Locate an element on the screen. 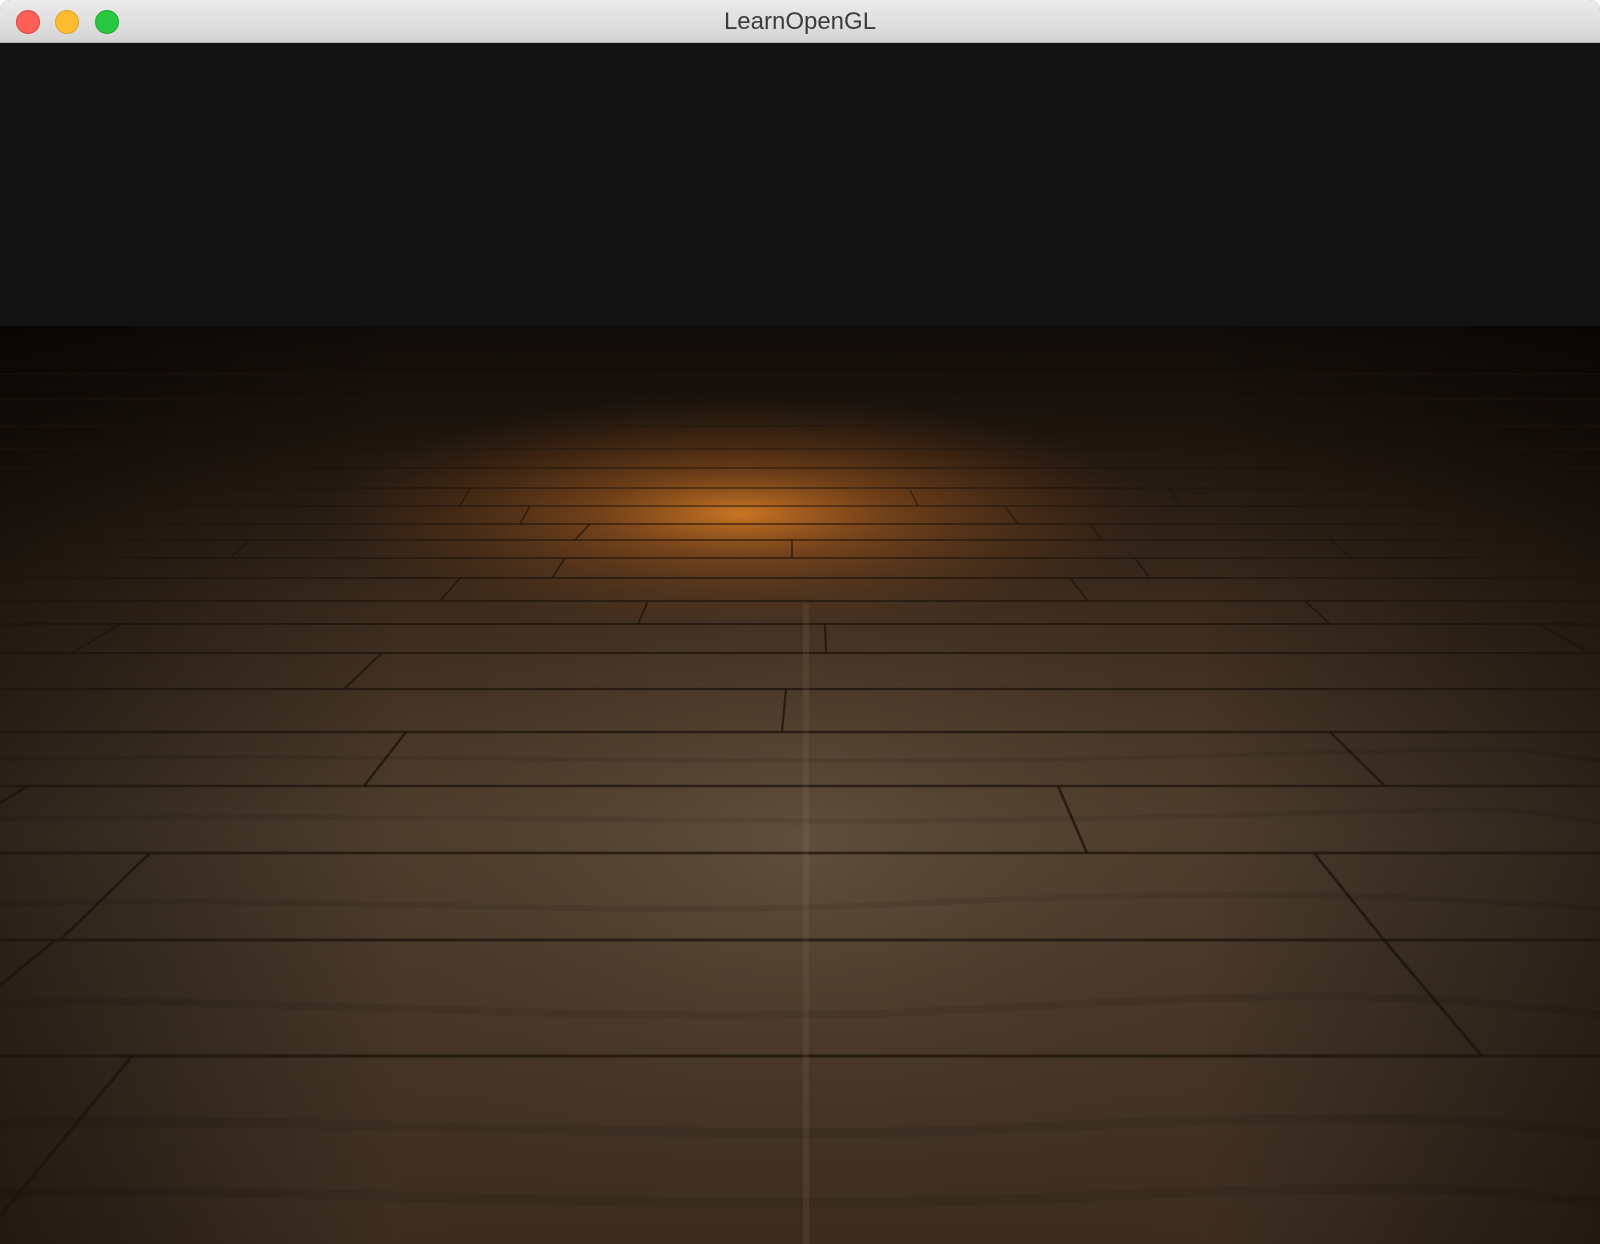  title-bar: LearnOpenGL is located at coordinates (800, 21).